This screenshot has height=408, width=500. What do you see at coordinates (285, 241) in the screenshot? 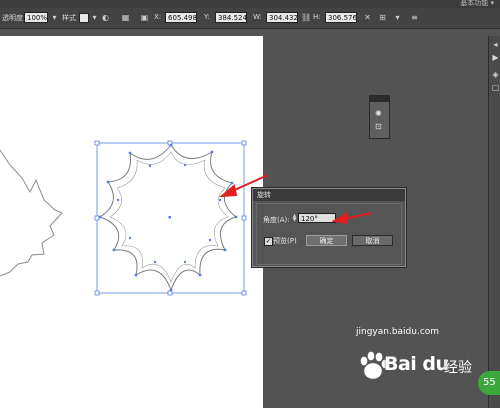
I see `preview-label: 预览(P)` at bounding box center [285, 241].